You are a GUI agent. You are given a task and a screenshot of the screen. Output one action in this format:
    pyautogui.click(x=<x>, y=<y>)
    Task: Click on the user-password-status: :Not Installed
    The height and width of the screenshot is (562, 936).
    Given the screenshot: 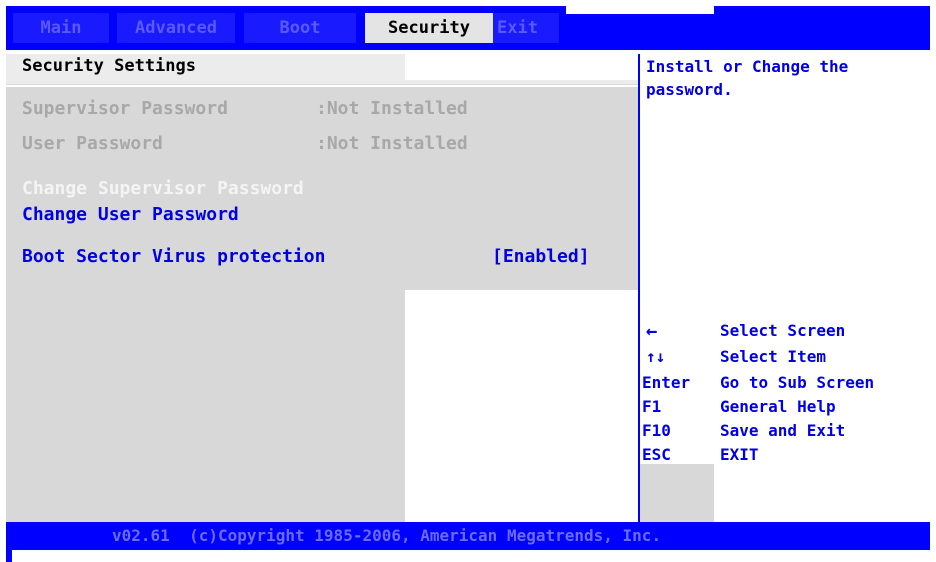 What is the action you would take?
    pyautogui.click(x=392, y=143)
    